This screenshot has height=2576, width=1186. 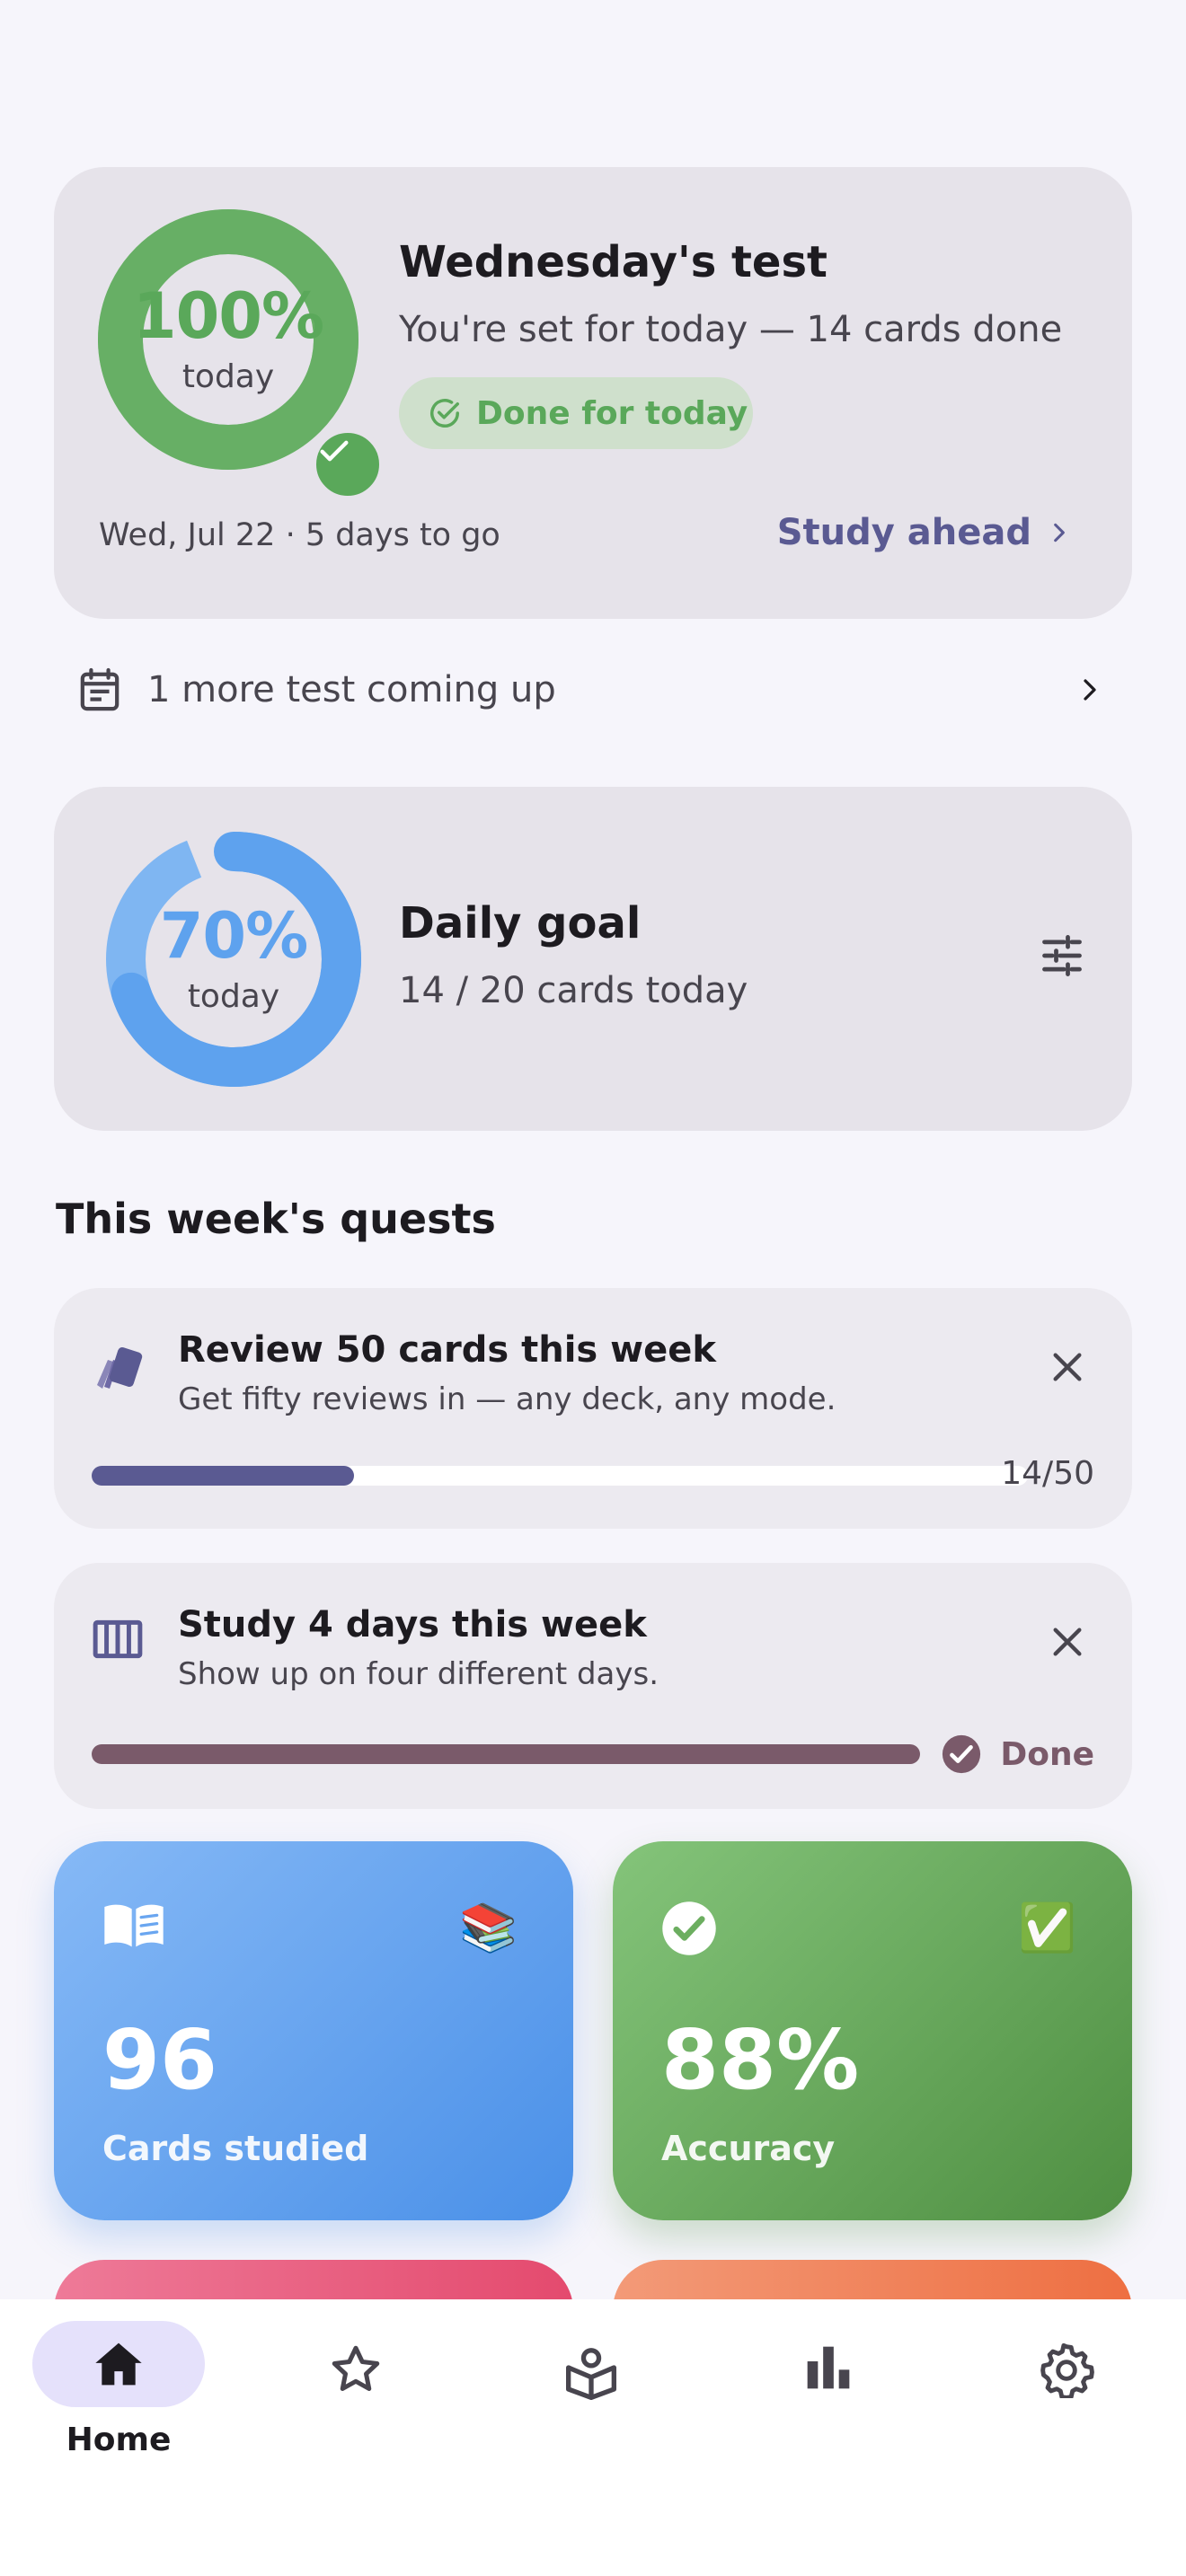 I want to click on test-title: Wednesday's test, so click(x=613, y=262).